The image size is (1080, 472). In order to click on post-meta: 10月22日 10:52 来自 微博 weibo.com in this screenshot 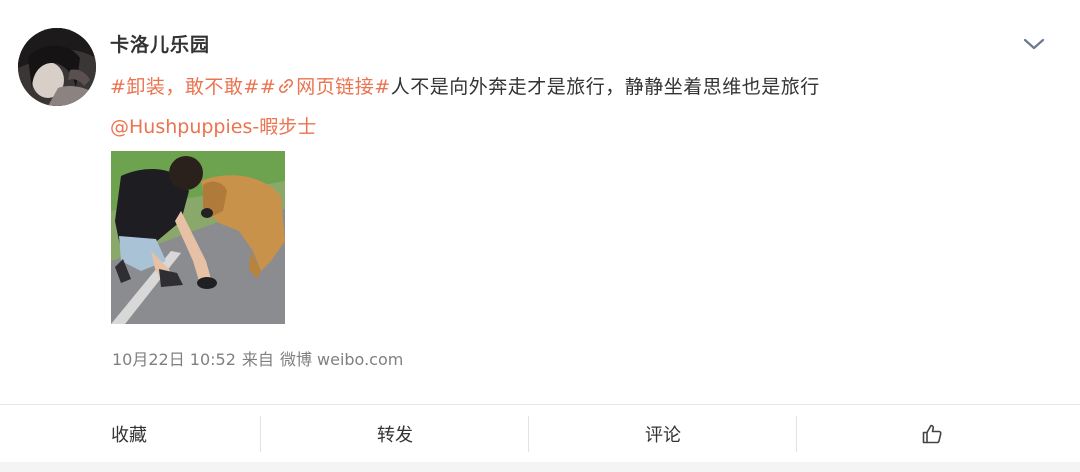, I will do `click(260, 358)`.